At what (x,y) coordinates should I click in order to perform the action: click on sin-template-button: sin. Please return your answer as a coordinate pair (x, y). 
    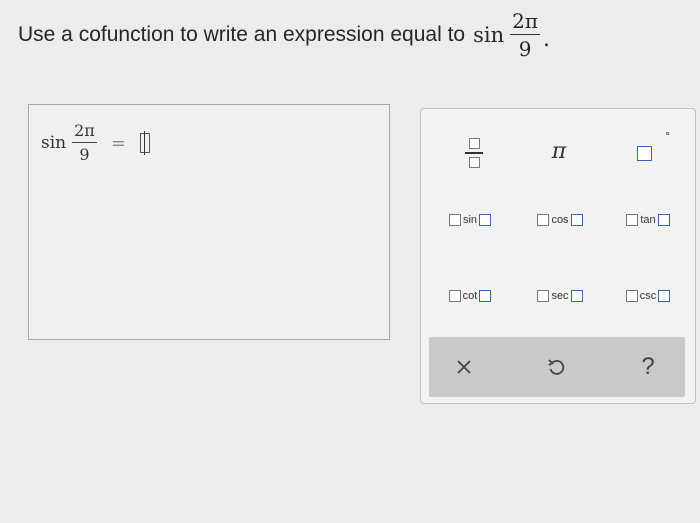
    Looking at the image, I should click on (470, 220).